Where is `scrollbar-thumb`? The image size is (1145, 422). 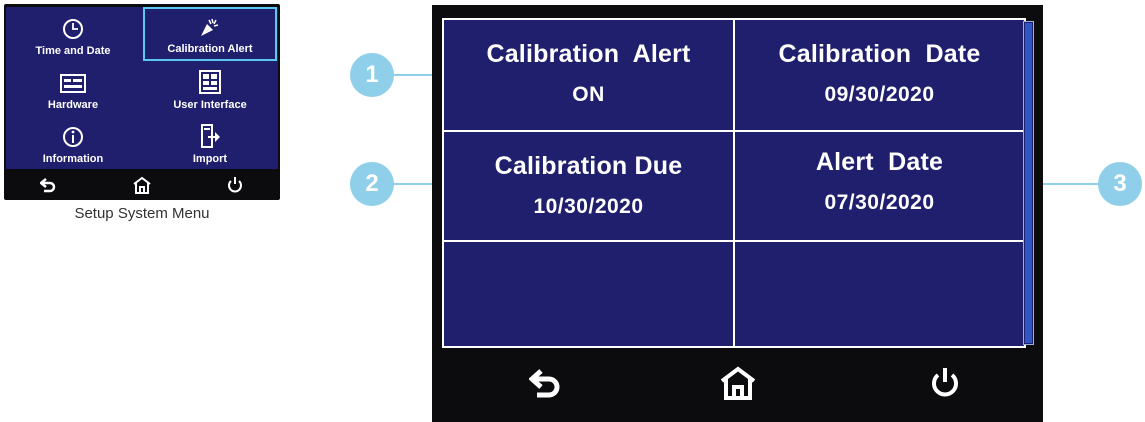
scrollbar-thumb is located at coordinates (1028, 183).